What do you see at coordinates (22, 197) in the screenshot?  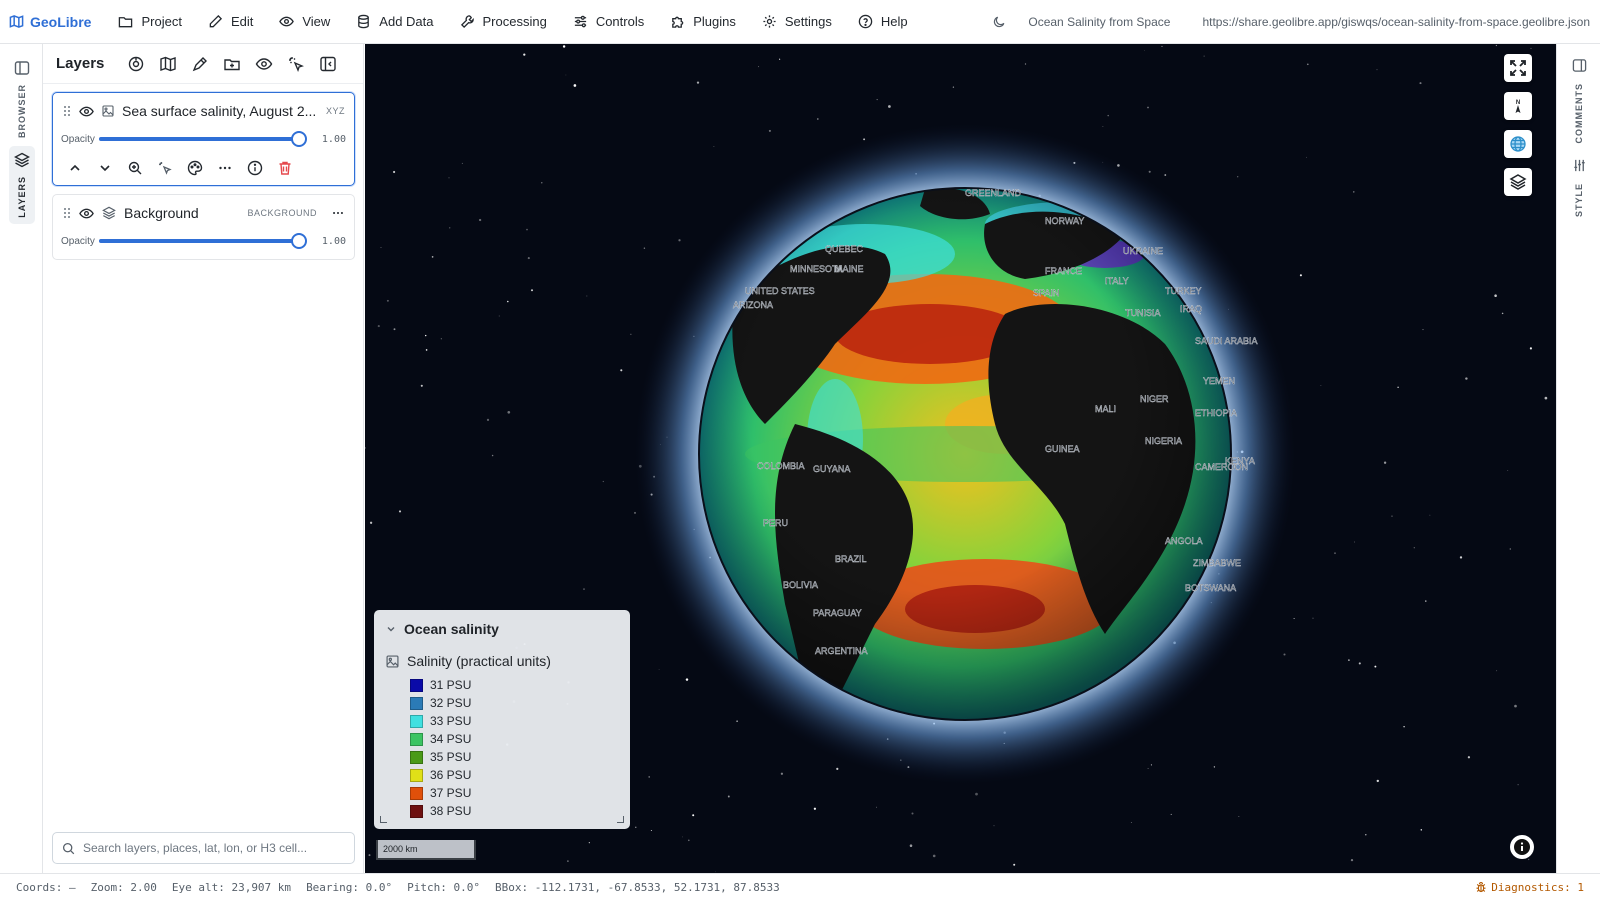 I see `rail-layers-label: LAYERS` at bounding box center [22, 197].